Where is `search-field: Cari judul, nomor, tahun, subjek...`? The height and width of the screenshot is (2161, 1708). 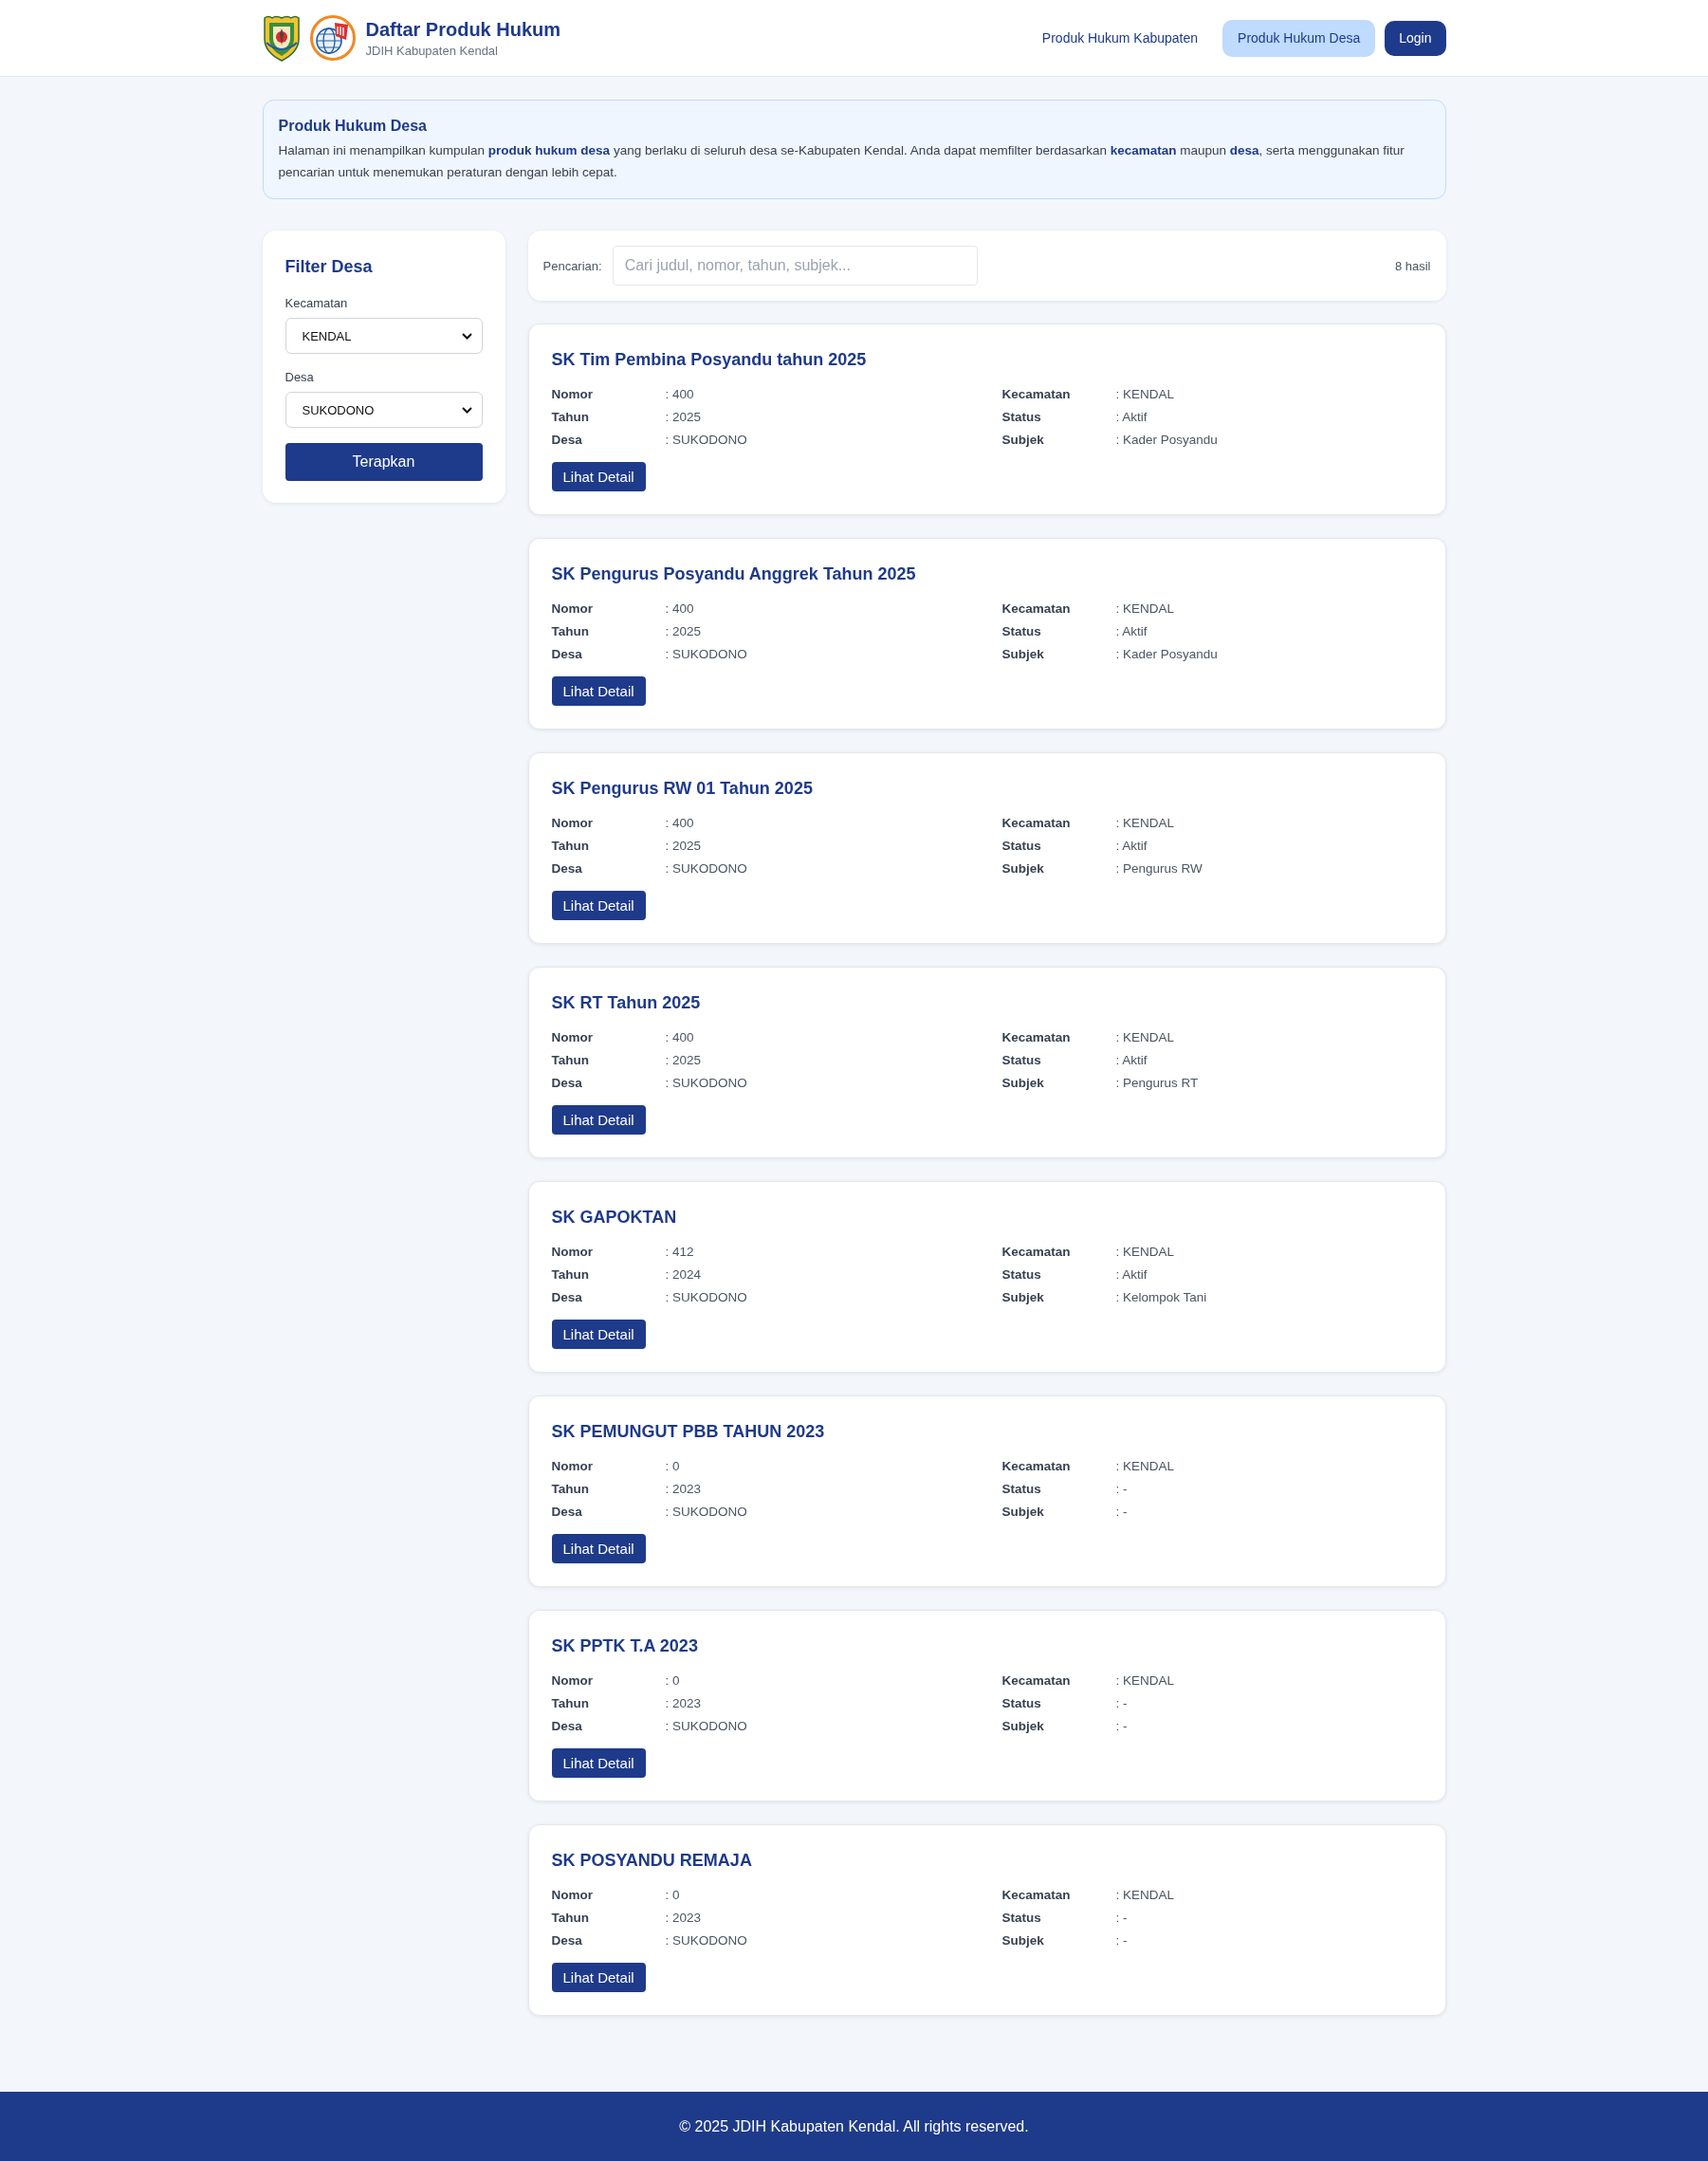 search-field: Cari judul, nomor, tahun, subjek... is located at coordinates (795, 266).